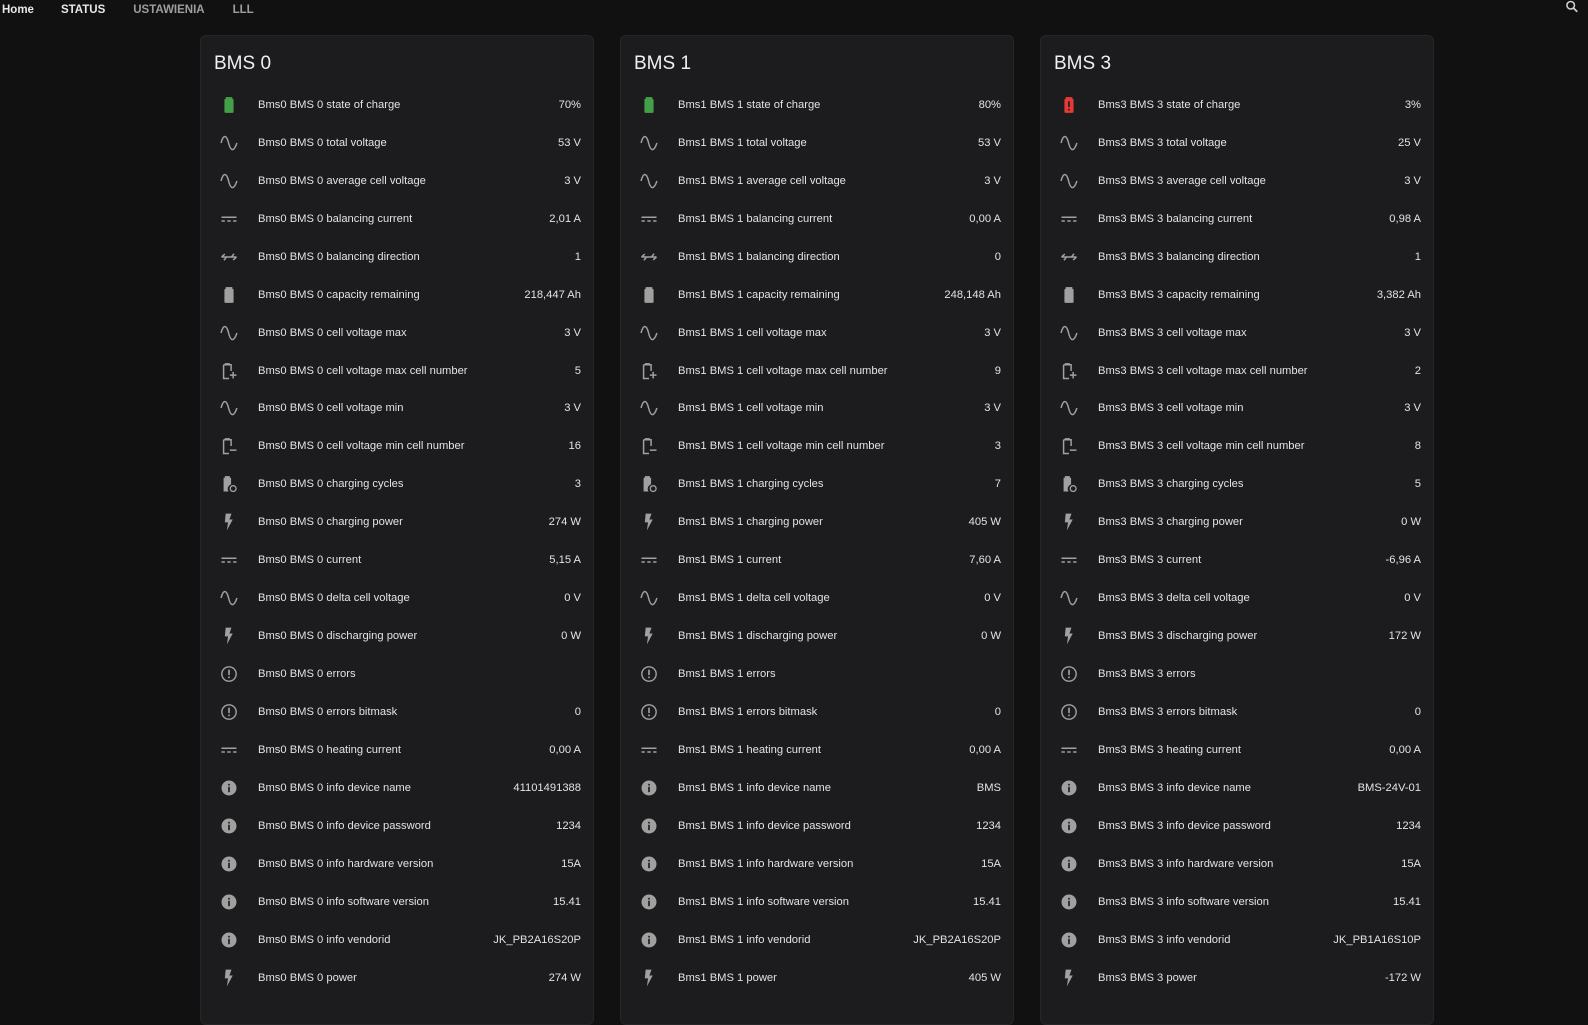 The height and width of the screenshot is (1025, 1588). Describe the element at coordinates (754, 598) in the screenshot. I see `entity-label: Bms1 BMS 1 delta cell voltage` at that location.